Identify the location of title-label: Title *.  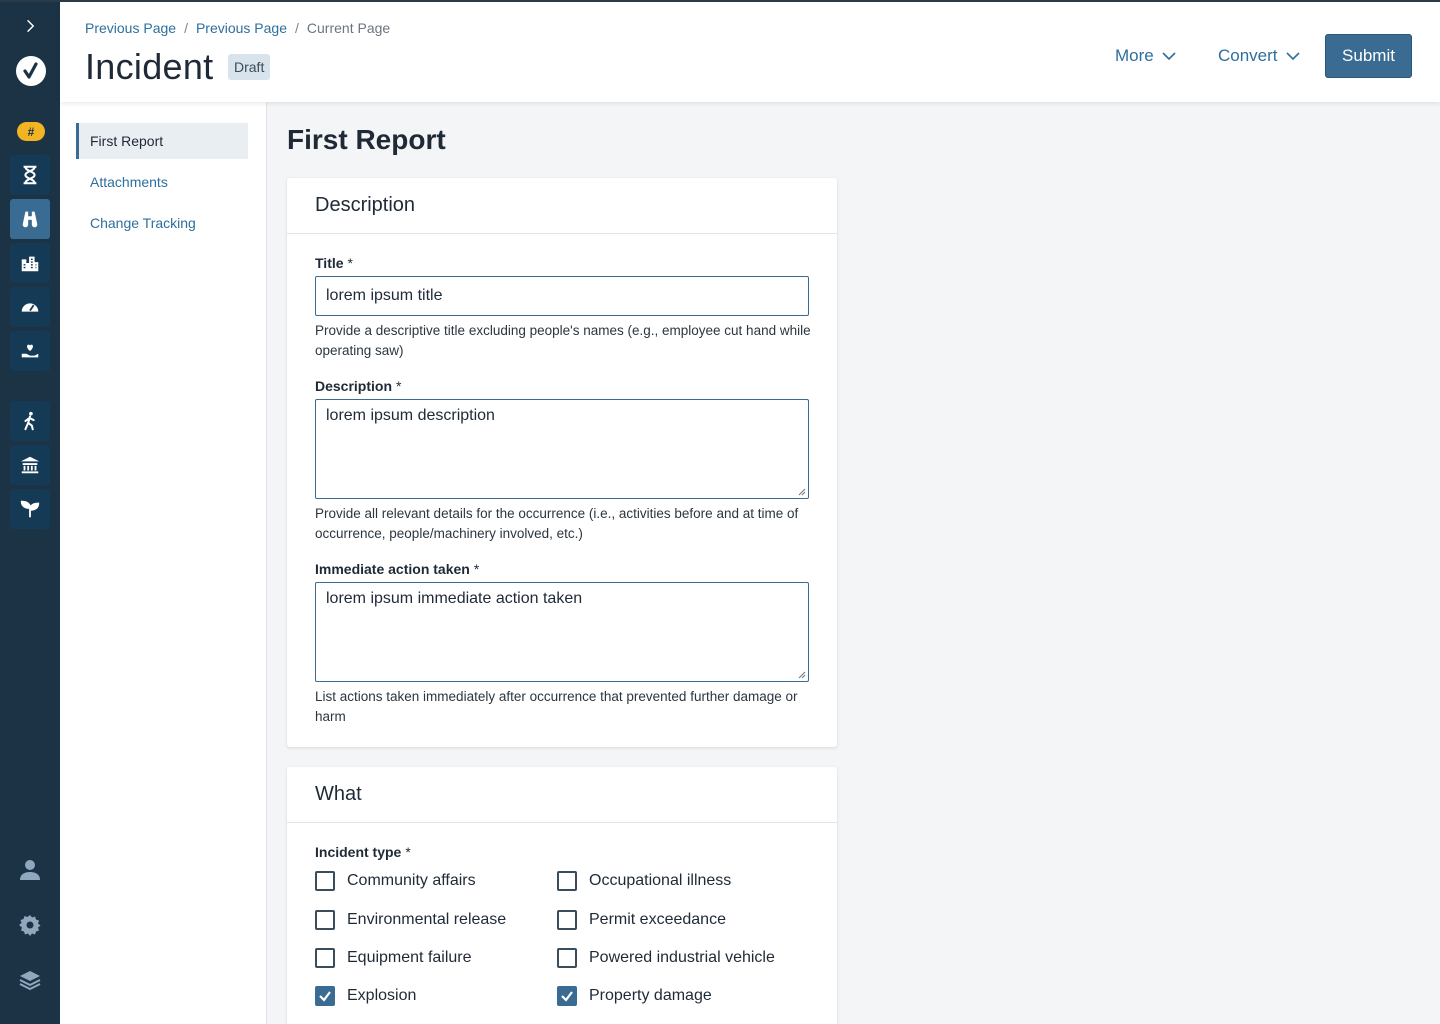
(334, 263).